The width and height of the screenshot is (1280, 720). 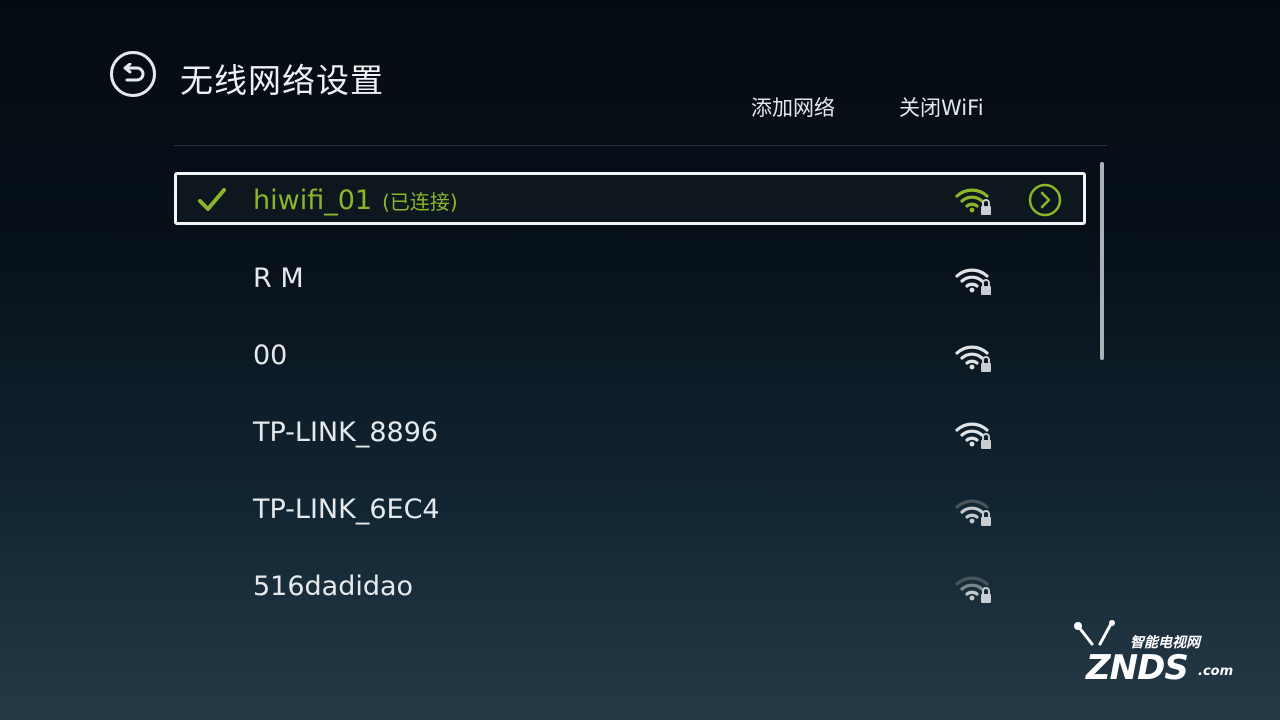 I want to click on tv-antenna-icon, so click(x=1094, y=633).